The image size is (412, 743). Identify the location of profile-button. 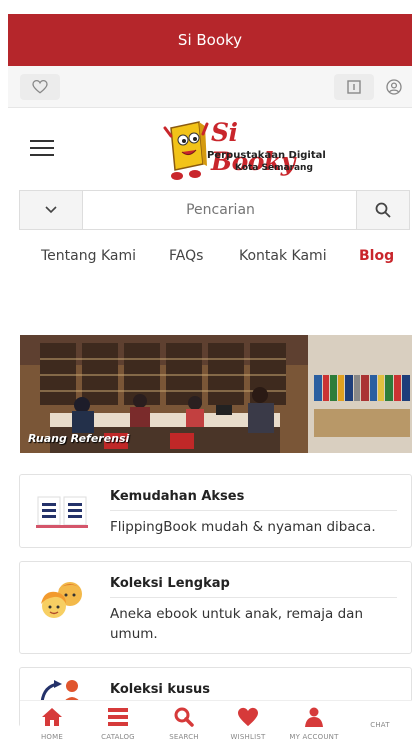
(394, 87).